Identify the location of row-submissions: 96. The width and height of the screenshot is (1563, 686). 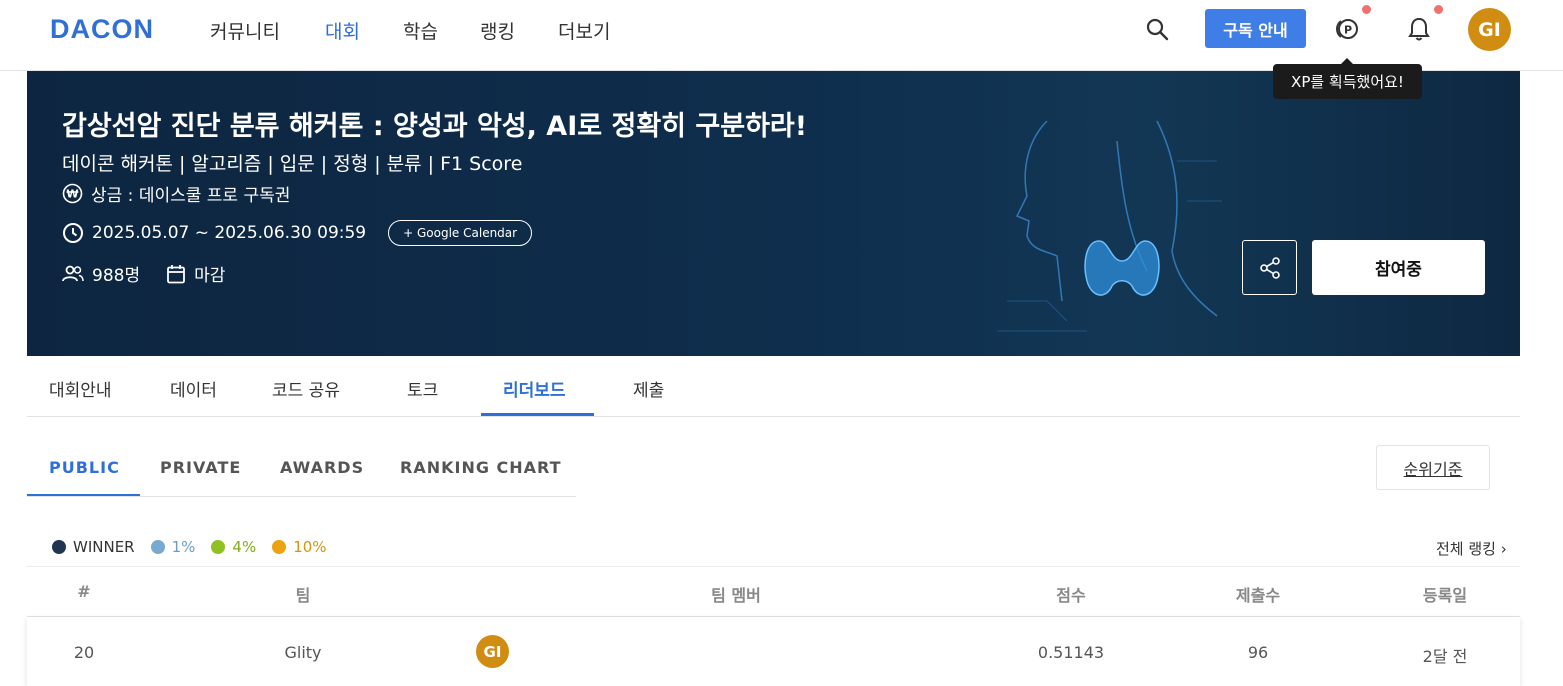
(1258, 652).